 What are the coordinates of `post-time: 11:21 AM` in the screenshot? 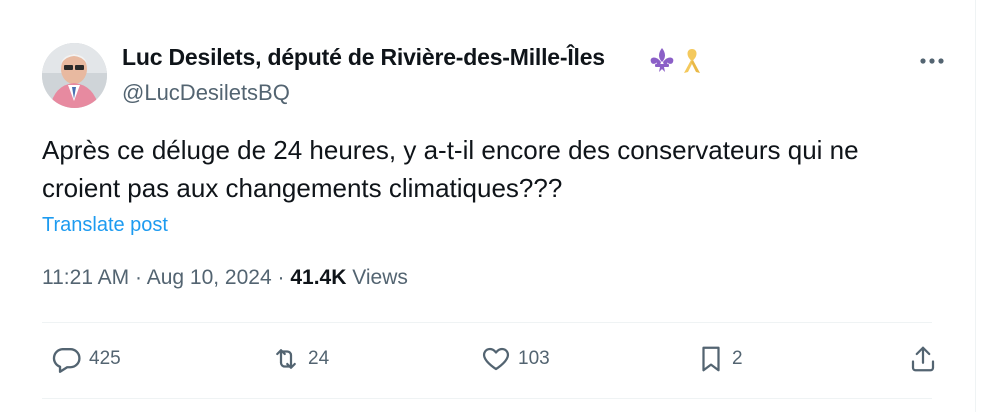 It's located at (85, 277).